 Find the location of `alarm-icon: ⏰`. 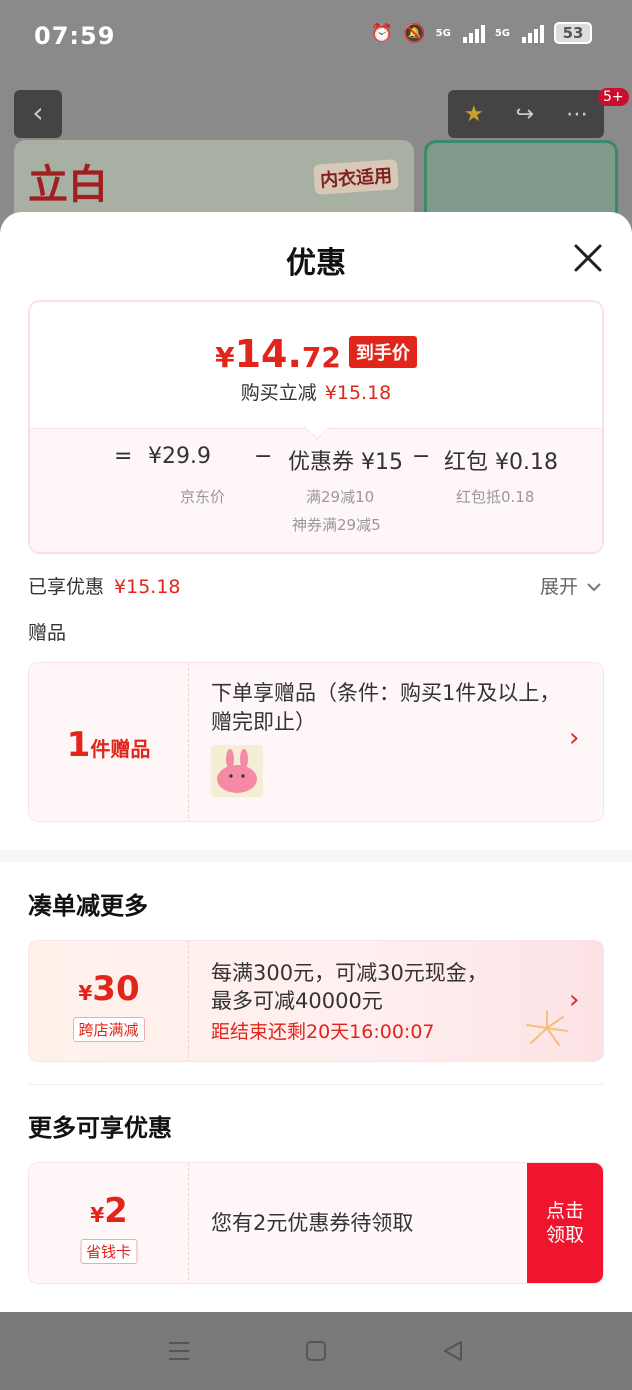

alarm-icon: ⏰ is located at coordinates (382, 33).